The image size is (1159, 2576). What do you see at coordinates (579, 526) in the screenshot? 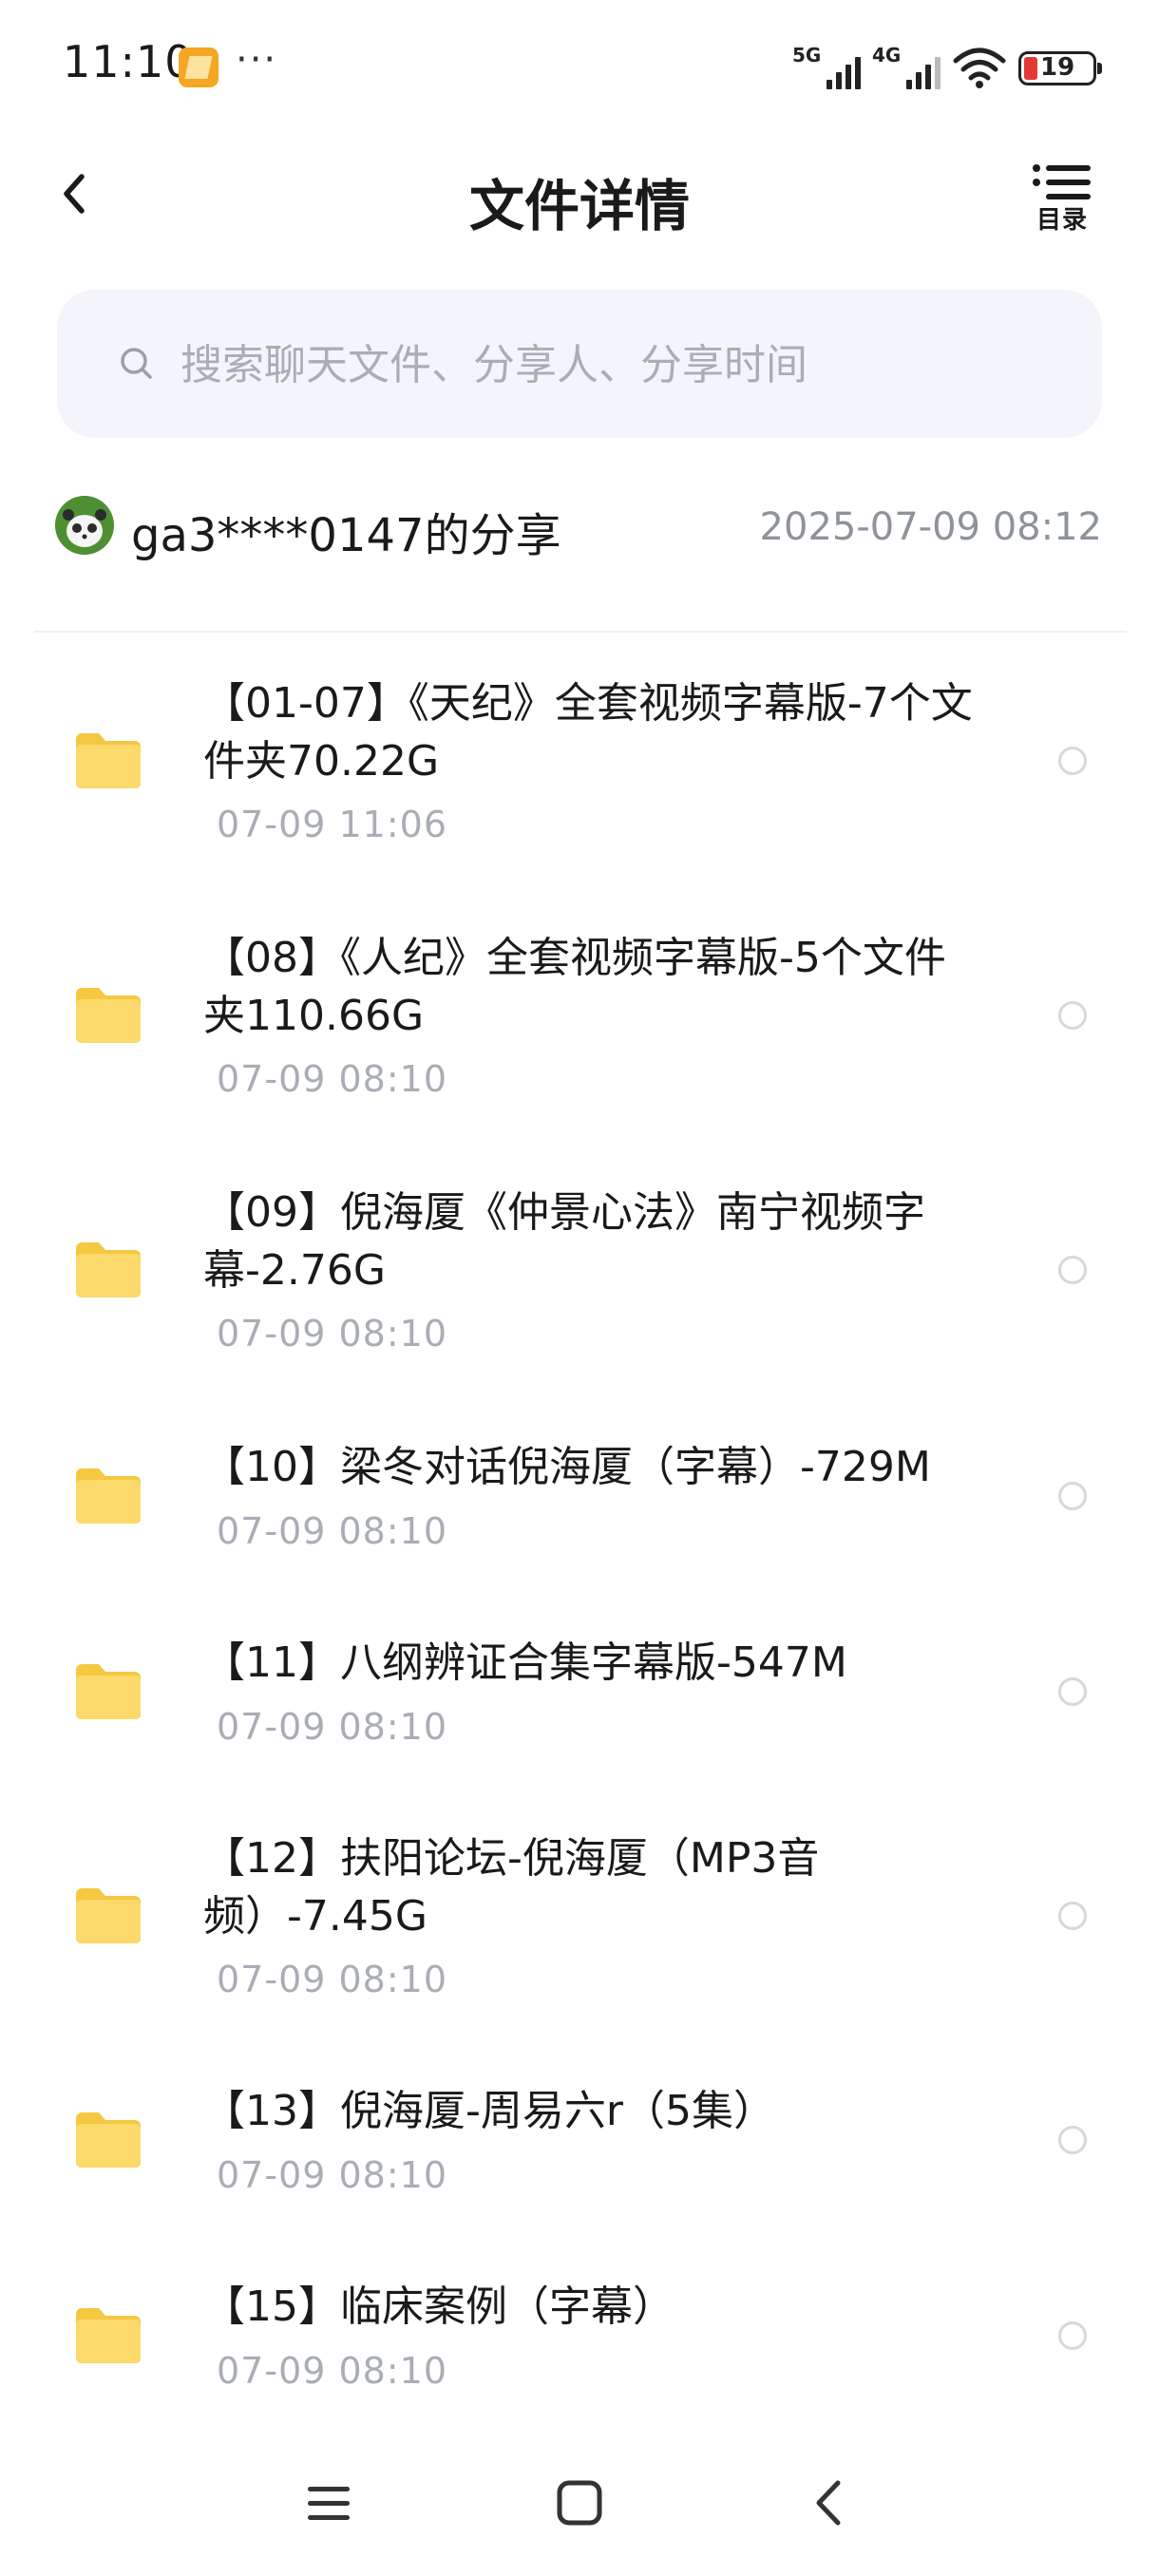
I see `share-info: ga3****0147的分享 2025-07-09 08:12` at bounding box center [579, 526].